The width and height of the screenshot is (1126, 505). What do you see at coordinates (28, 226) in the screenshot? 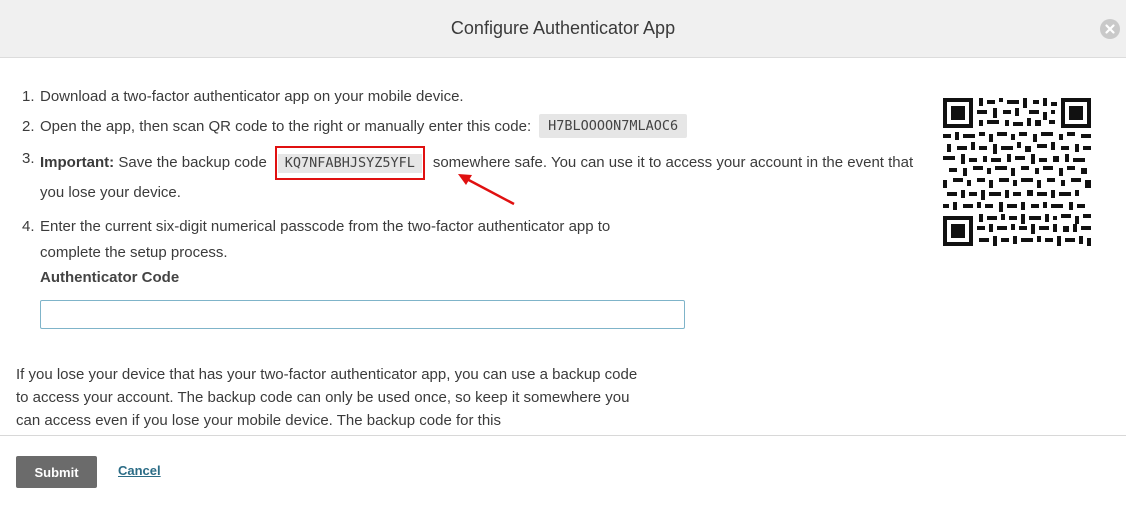
I see `step-number: 4.` at bounding box center [28, 226].